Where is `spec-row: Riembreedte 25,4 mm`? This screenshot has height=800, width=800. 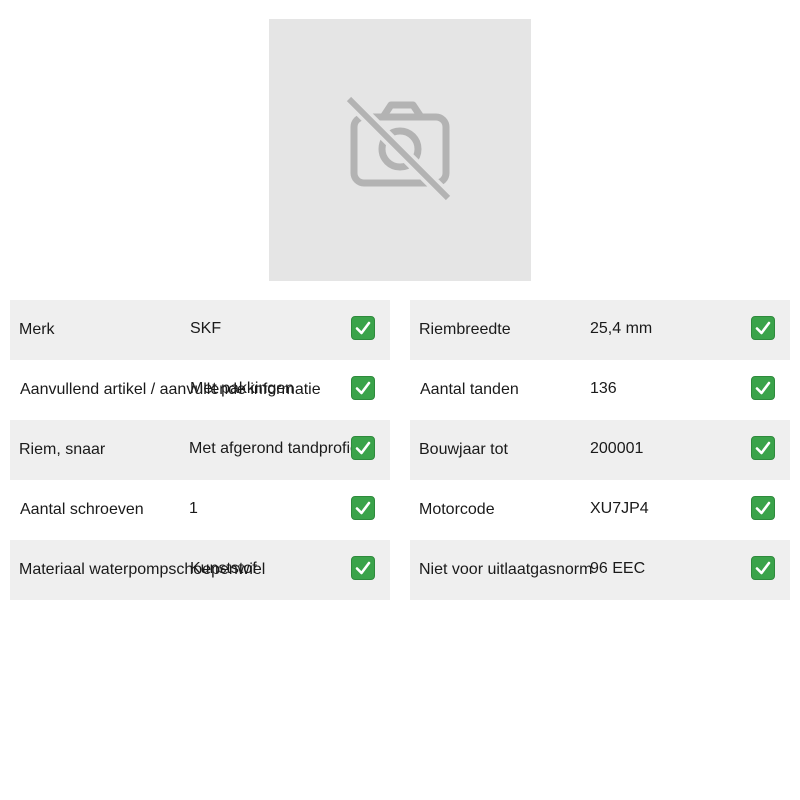
spec-row: Riembreedte 25,4 mm is located at coordinates (600, 330).